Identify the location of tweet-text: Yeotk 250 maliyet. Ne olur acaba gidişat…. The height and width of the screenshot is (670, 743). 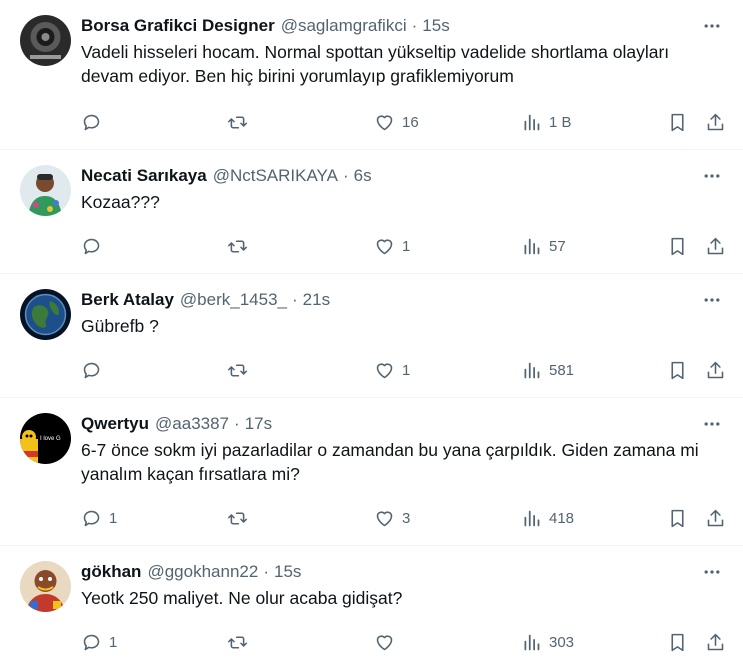
(242, 598).